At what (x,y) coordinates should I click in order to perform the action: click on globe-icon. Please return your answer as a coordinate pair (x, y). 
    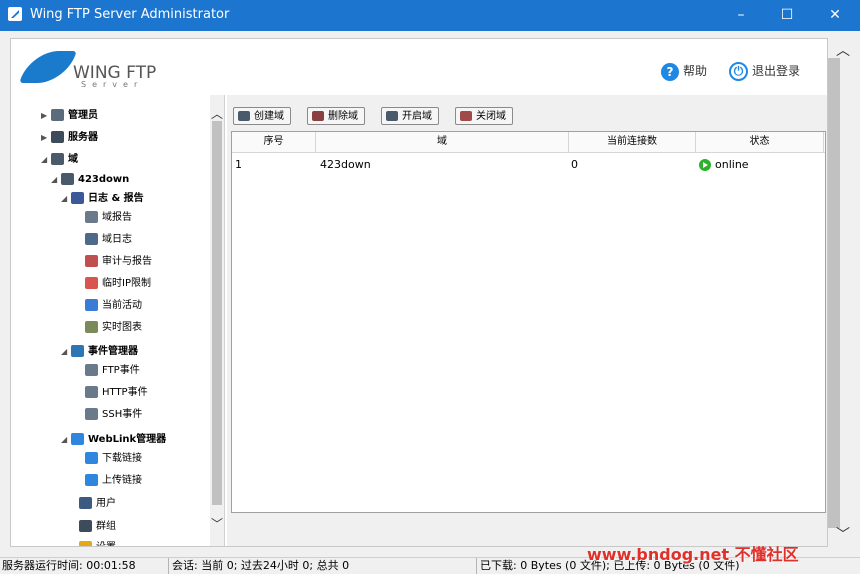
    Looking at the image, I should click on (77, 439).